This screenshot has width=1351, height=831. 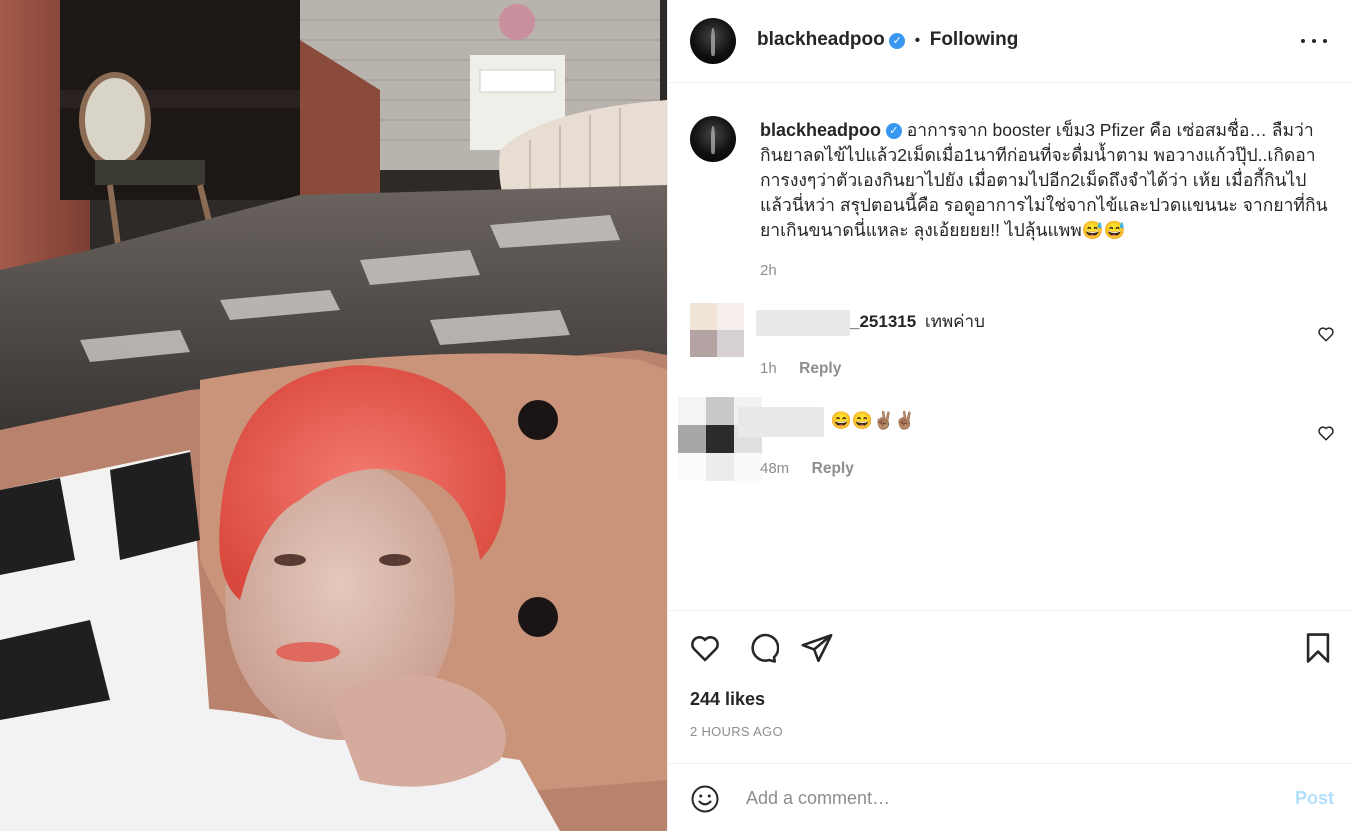 What do you see at coordinates (727, 699) in the screenshot?
I see `likes-count: 244 likes` at bounding box center [727, 699].